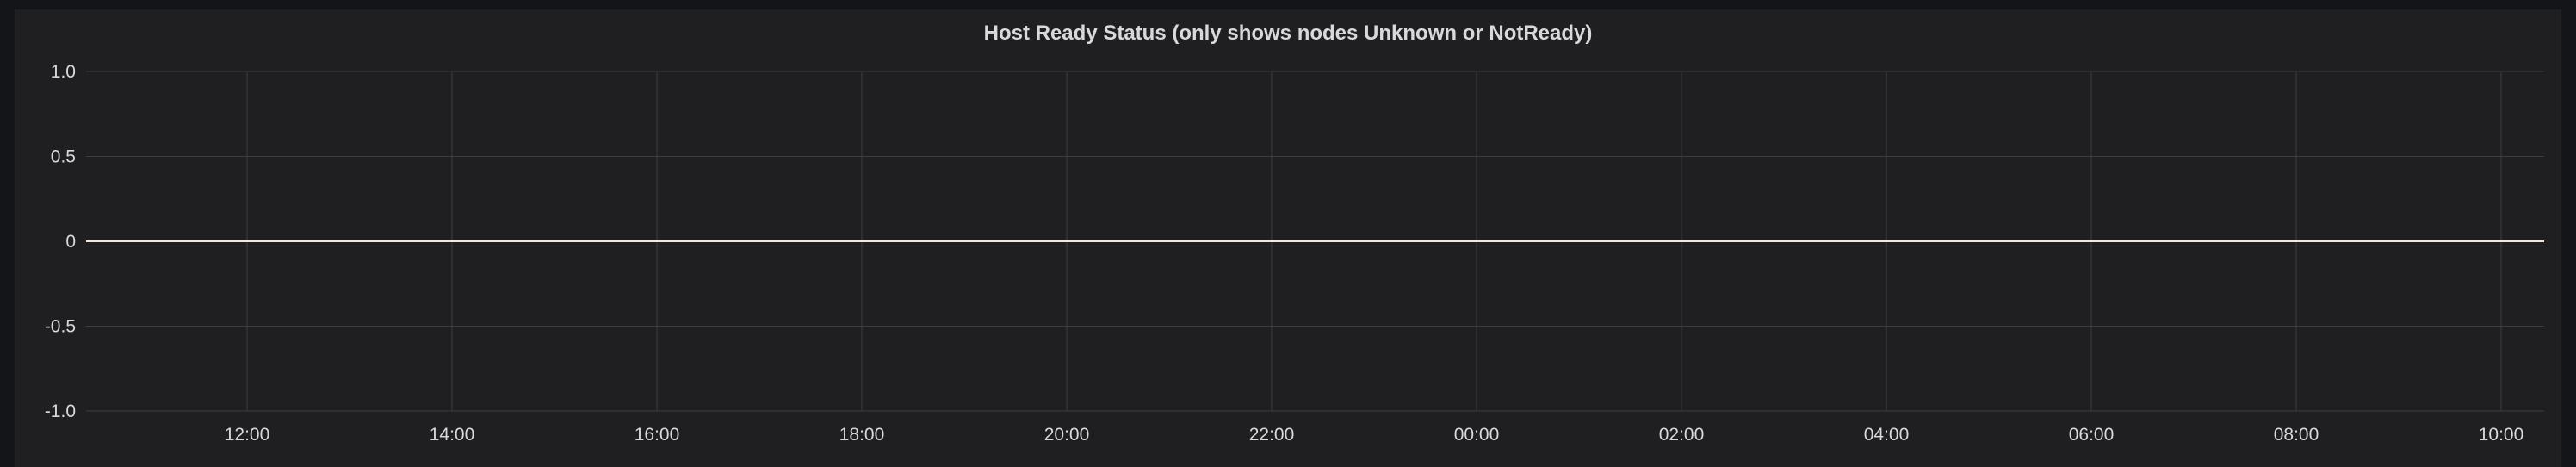  I want to click on y-tick-label: -0.5, so click(61, 327).